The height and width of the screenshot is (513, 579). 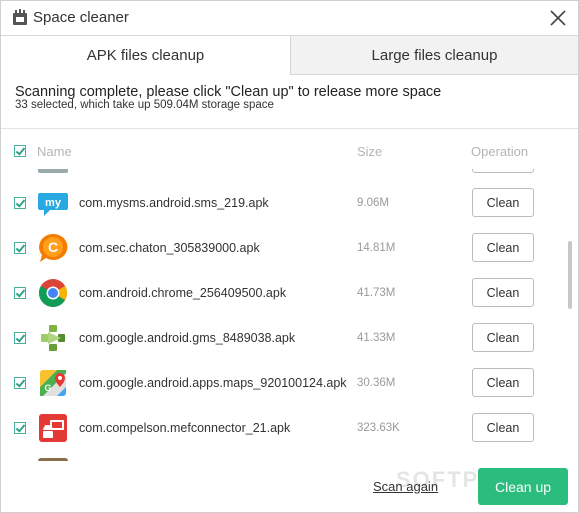 What do you see at coordinates (187, 338) in the screenshot?
I see `apk-file-name: com.google.android.gms_8489038.apk` at bounding box center [187, 338].